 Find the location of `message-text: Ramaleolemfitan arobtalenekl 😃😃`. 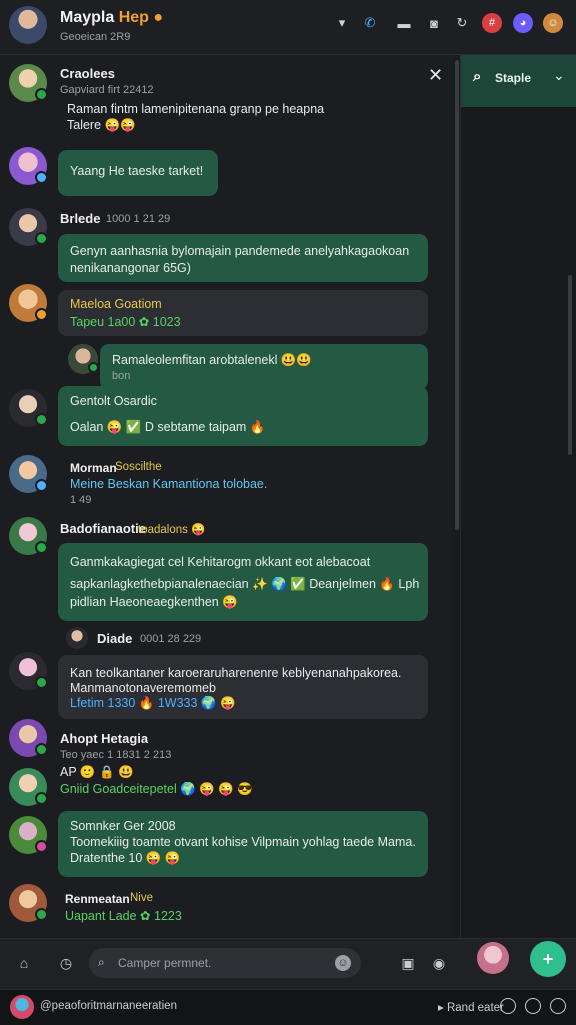

message-text: Ramaleolemfitan arobtalenekl 😃😃 is located at coordinates (212, 360).